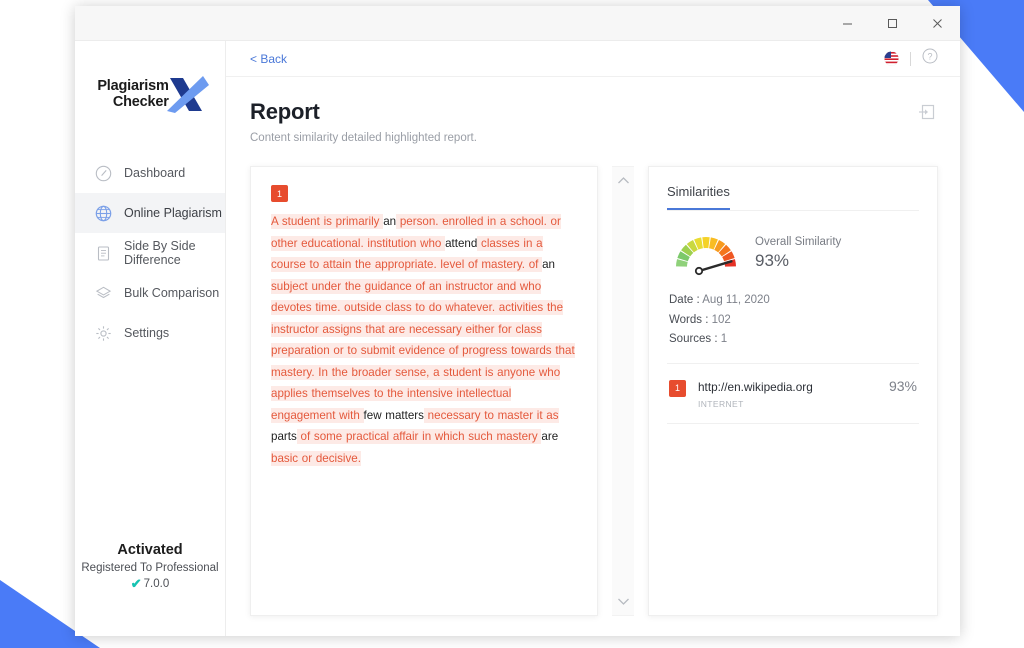 The height and width of the screenshot is (648, 1024). I want to click on chevron-up-icon, so click(623, 180).